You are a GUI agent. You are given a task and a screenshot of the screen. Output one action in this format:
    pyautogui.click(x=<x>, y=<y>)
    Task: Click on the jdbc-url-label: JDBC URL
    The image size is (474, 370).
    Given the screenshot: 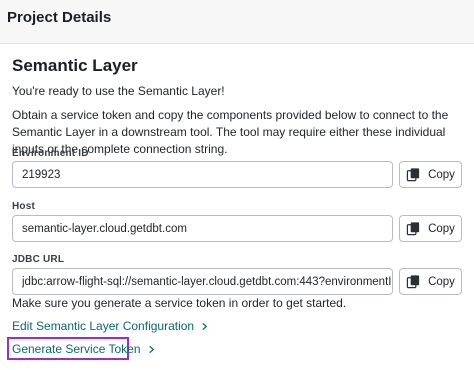 What is the action you would take?
    pyautogui.click(x=38, y=259)
    